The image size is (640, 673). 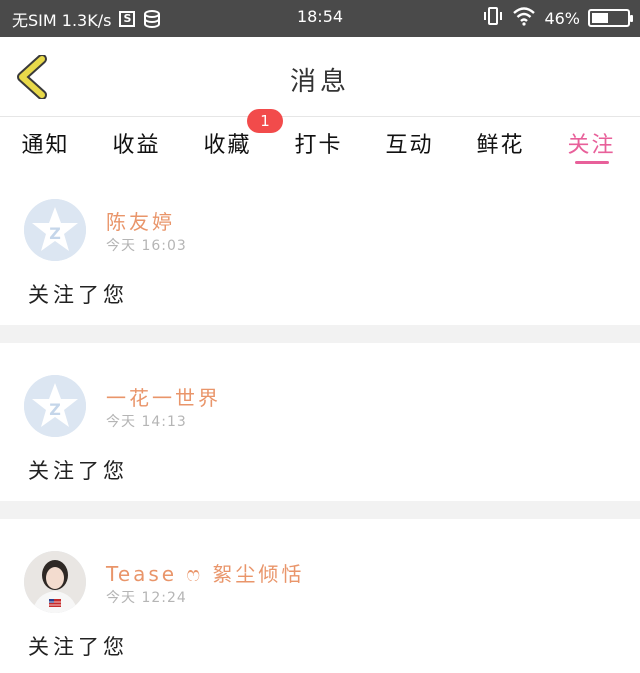 I want to click on tab-earnings: 收益, so click(x=136, y=142).